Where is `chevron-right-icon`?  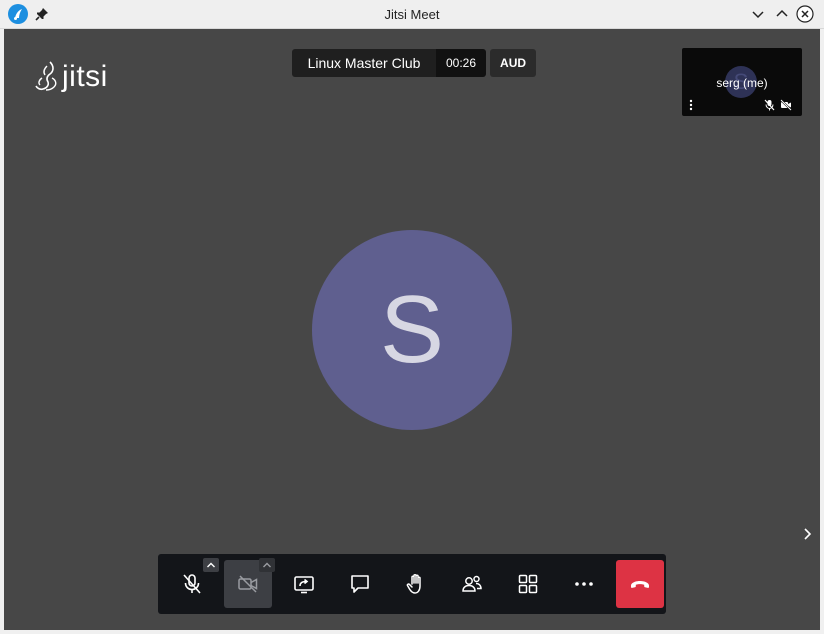
chevron-right-icon is located at coordinates (808, 534).